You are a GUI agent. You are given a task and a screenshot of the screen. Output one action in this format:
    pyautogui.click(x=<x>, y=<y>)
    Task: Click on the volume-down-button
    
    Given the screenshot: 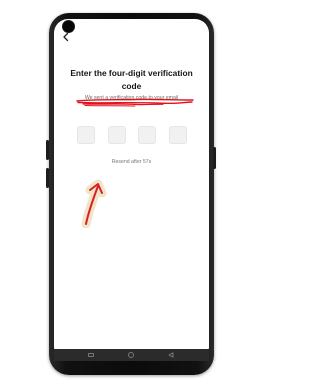 What is the action you would take?
    pyautogui.click(x=47, y=178)
    